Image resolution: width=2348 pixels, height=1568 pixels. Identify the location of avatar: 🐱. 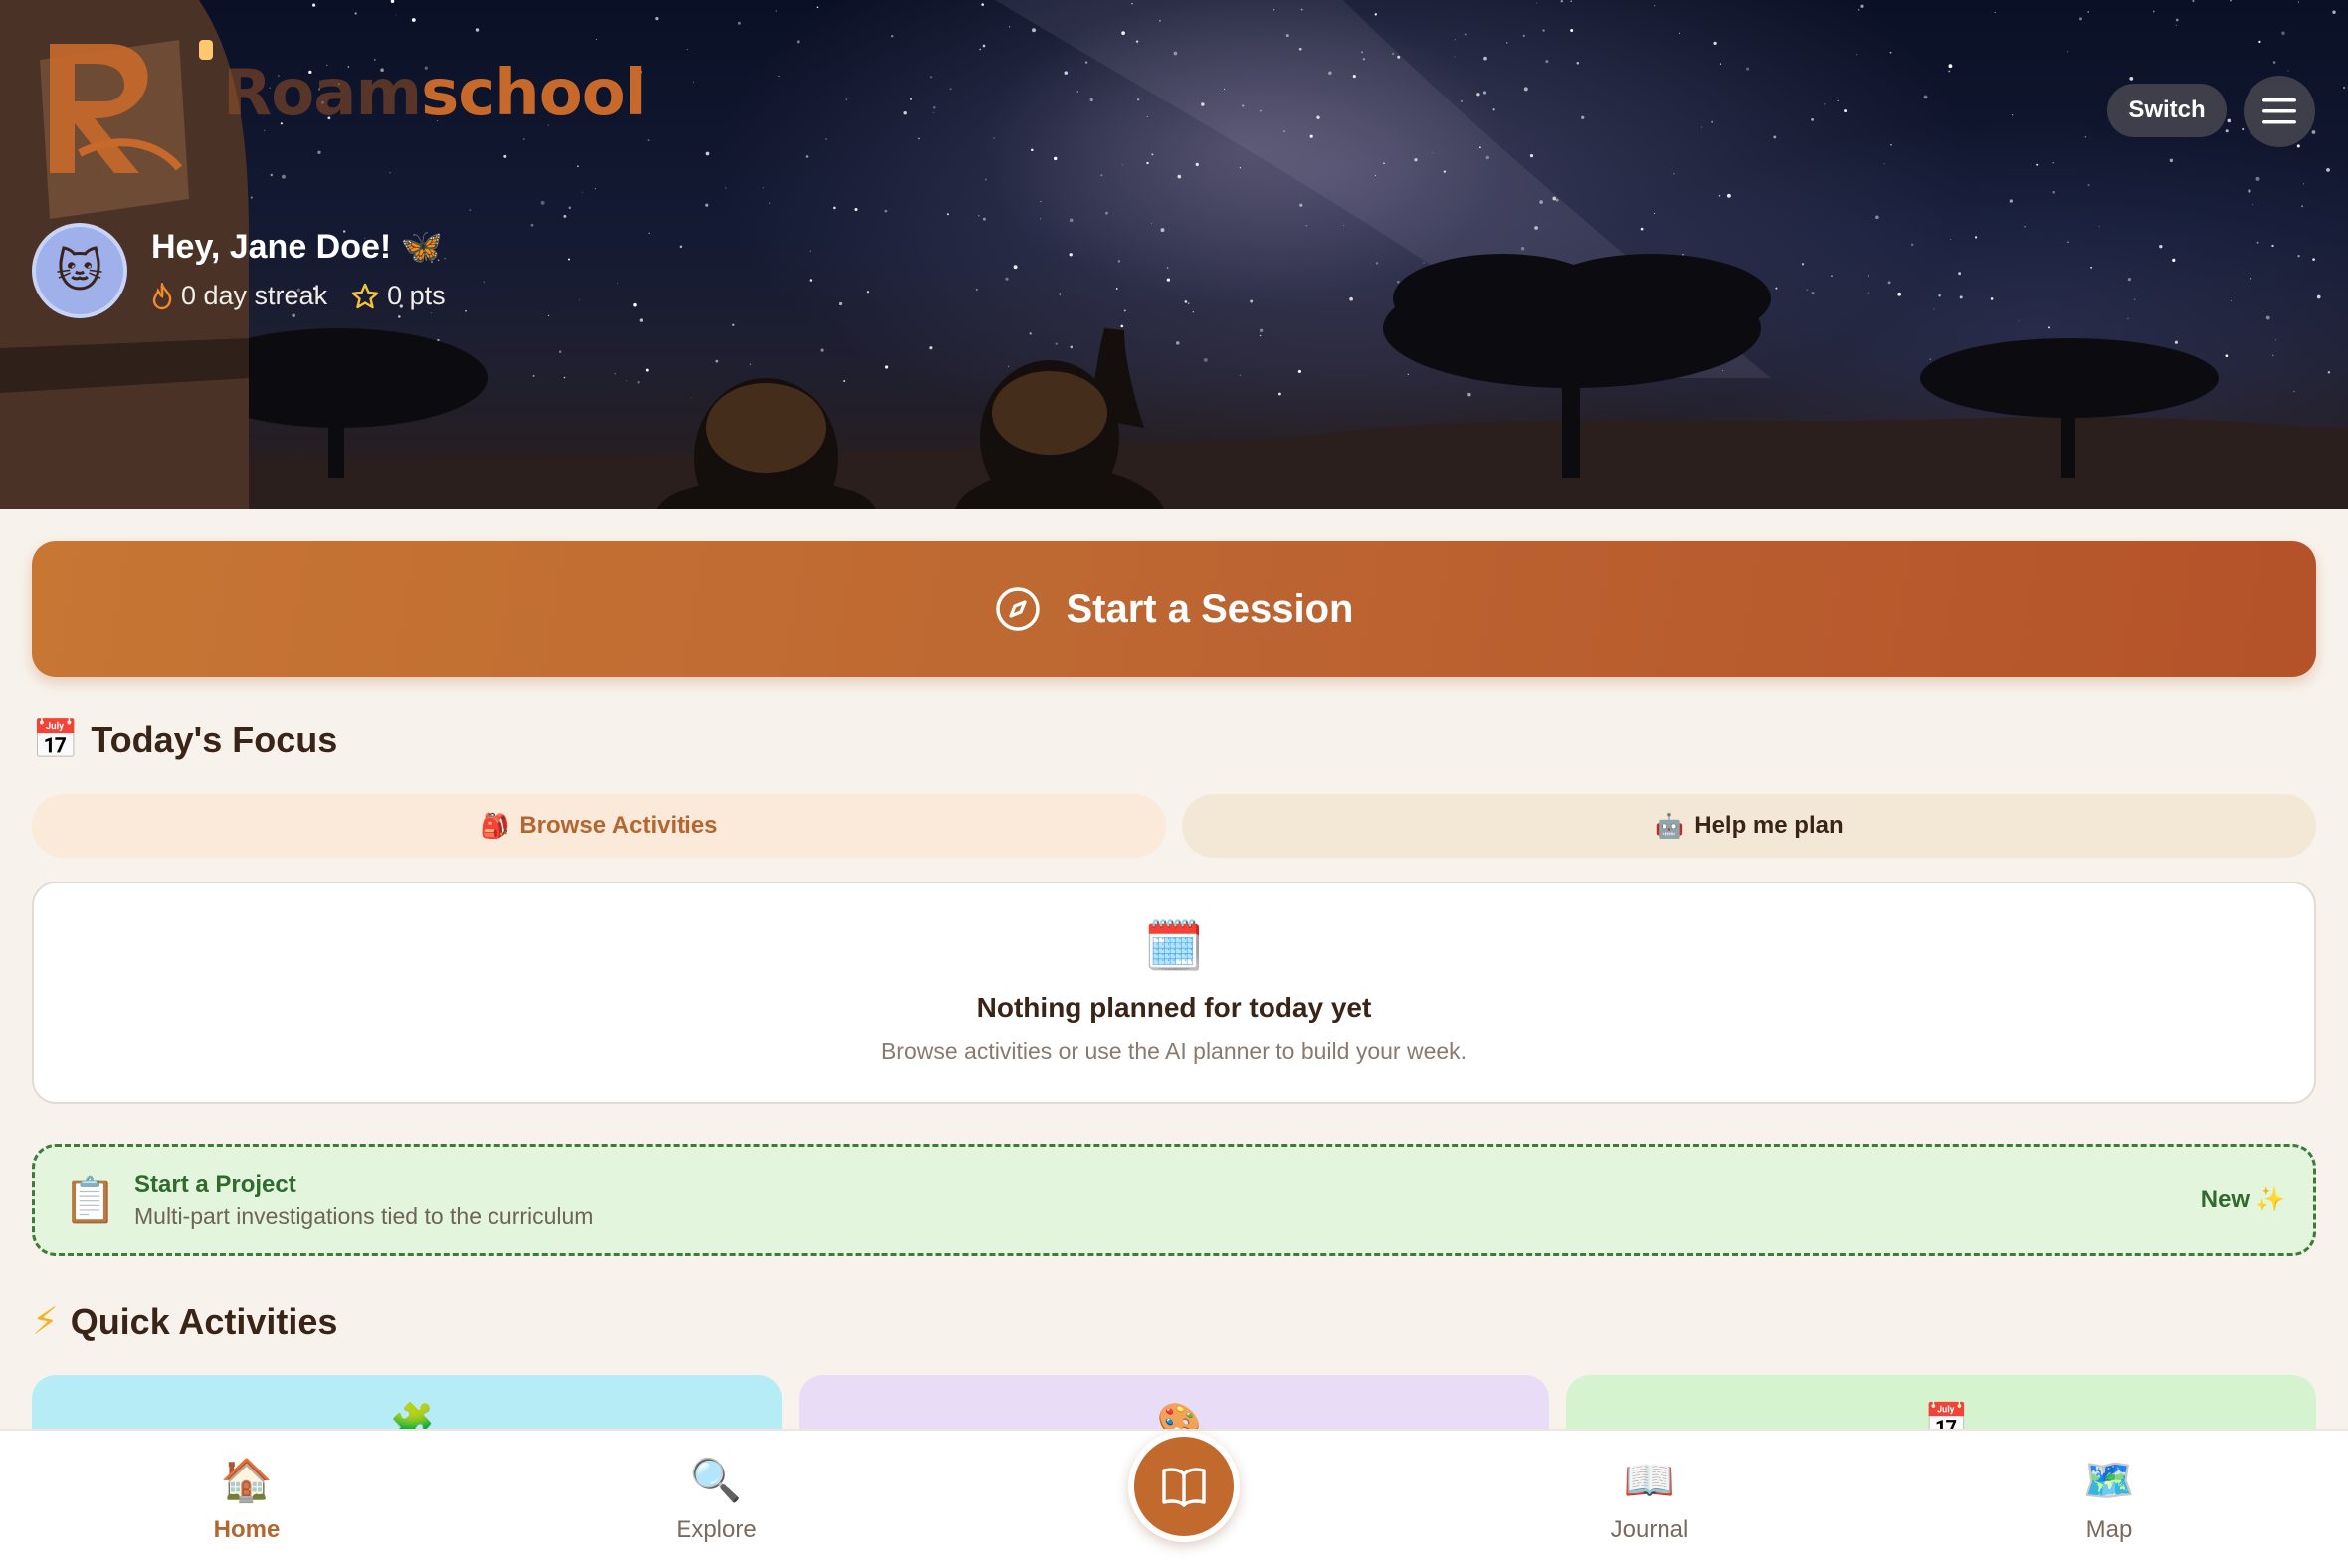
(79, 270).